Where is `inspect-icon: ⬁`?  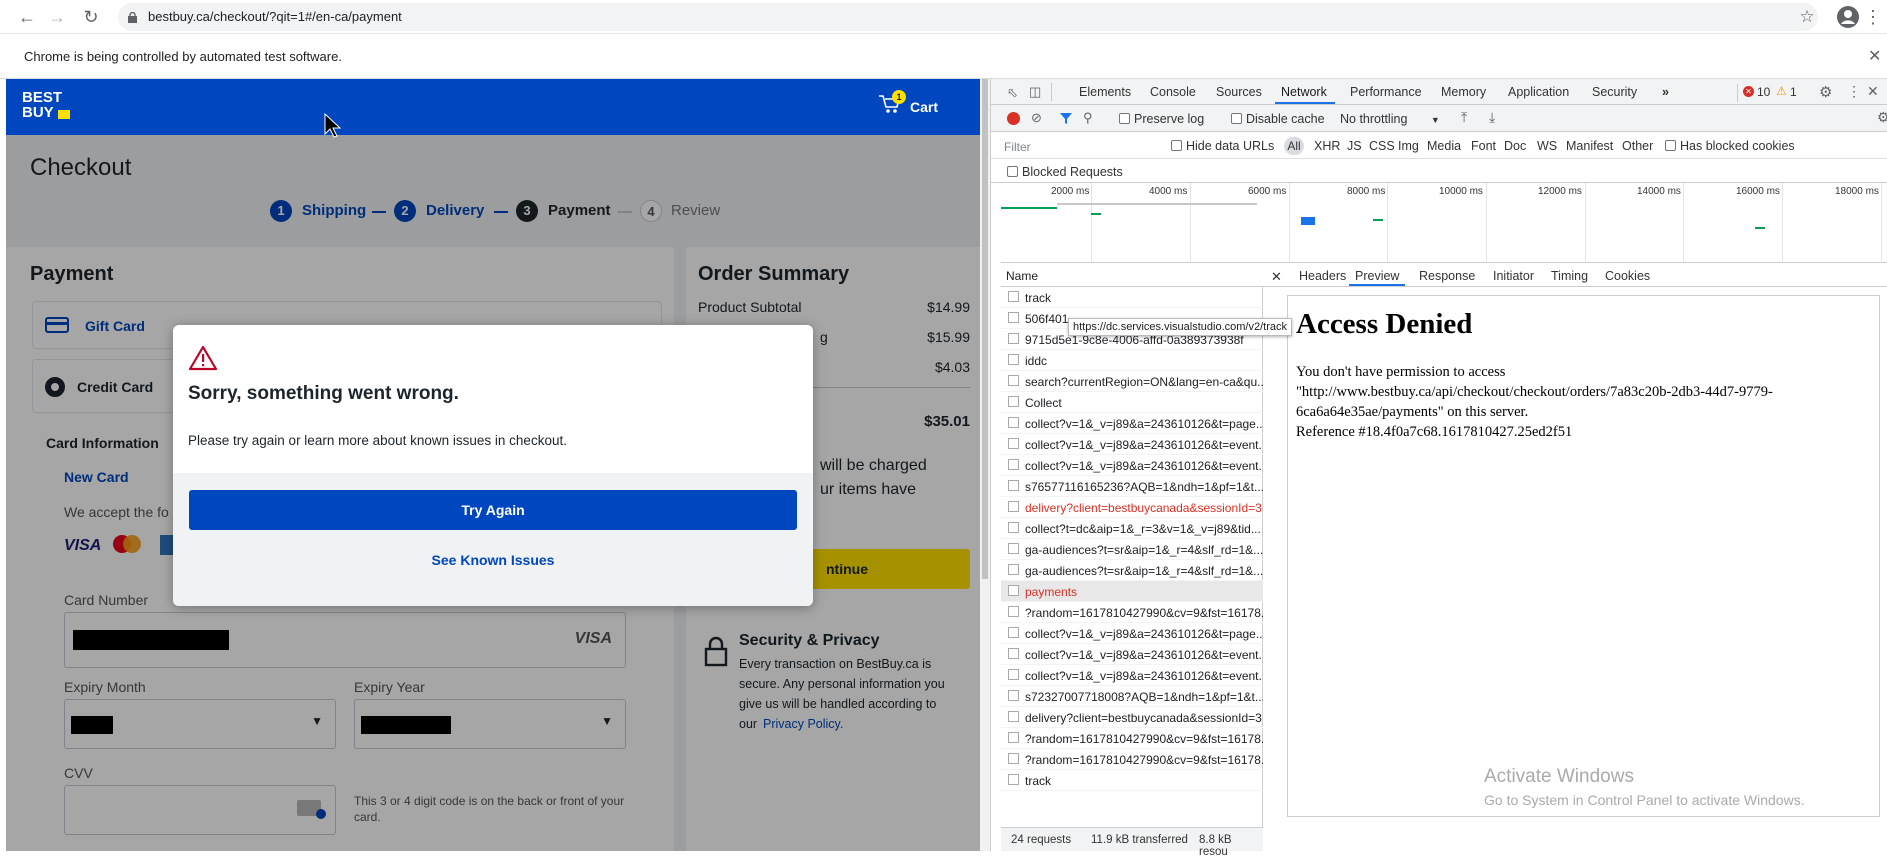
inspect-icon: ⬁ is located at coordinates (1012, 93).